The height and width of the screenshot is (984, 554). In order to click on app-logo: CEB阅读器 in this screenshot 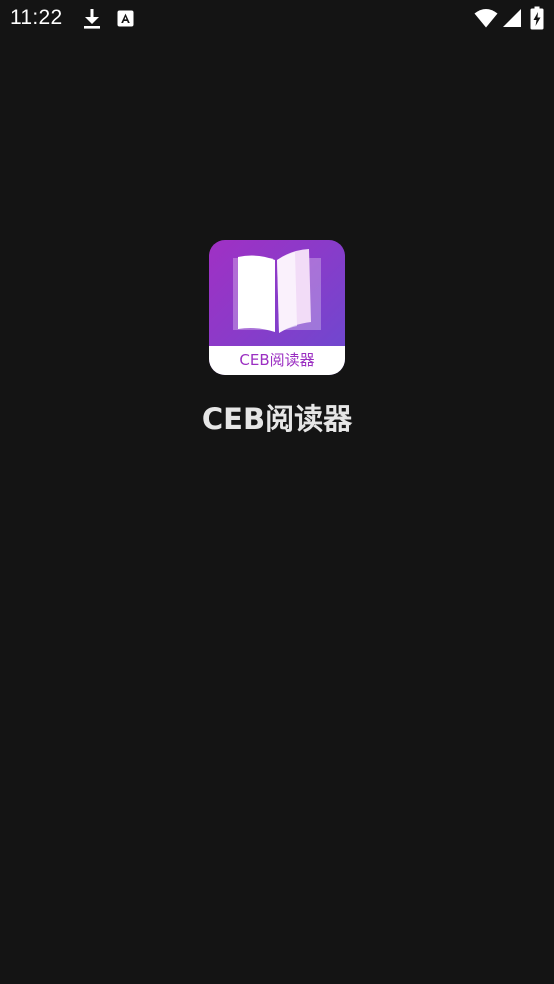, I will do `click(277, 307)`.